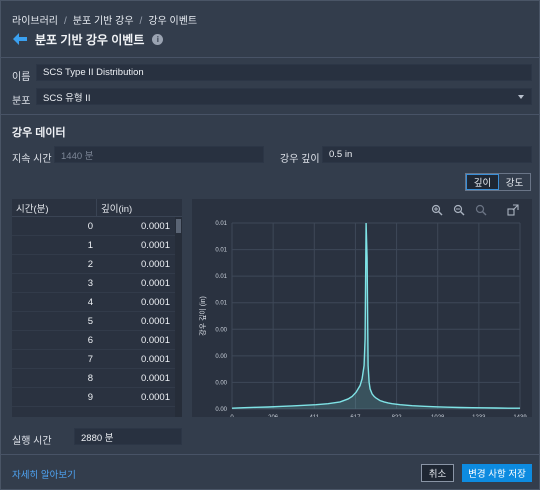  I want to click on cell-time: 2, so click(54, 264).